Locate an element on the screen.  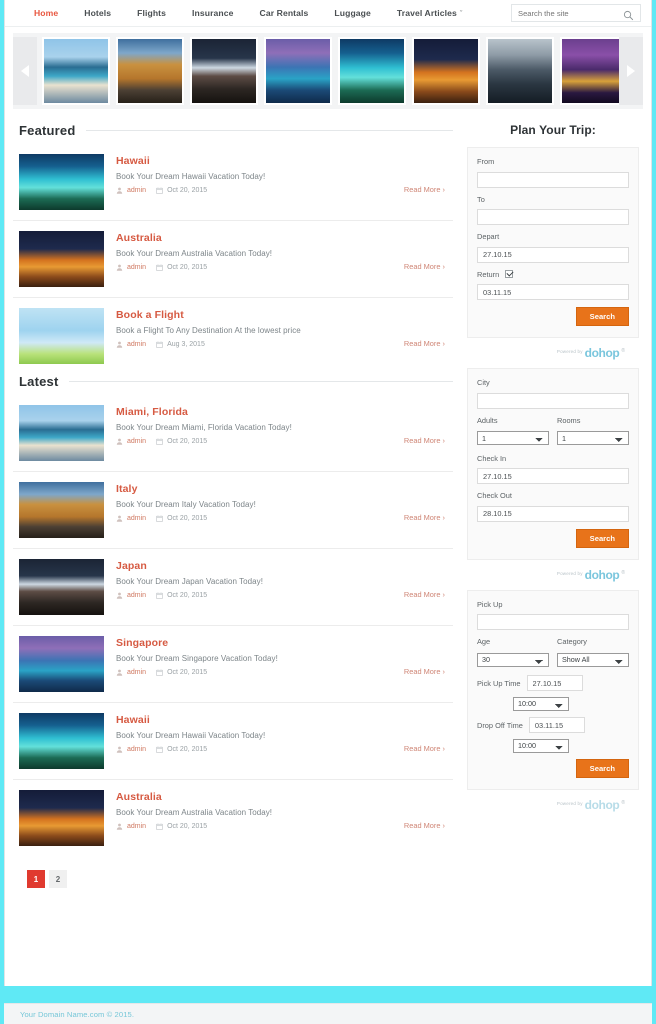
article-title: Singapore is located at coordinates (282, 643).